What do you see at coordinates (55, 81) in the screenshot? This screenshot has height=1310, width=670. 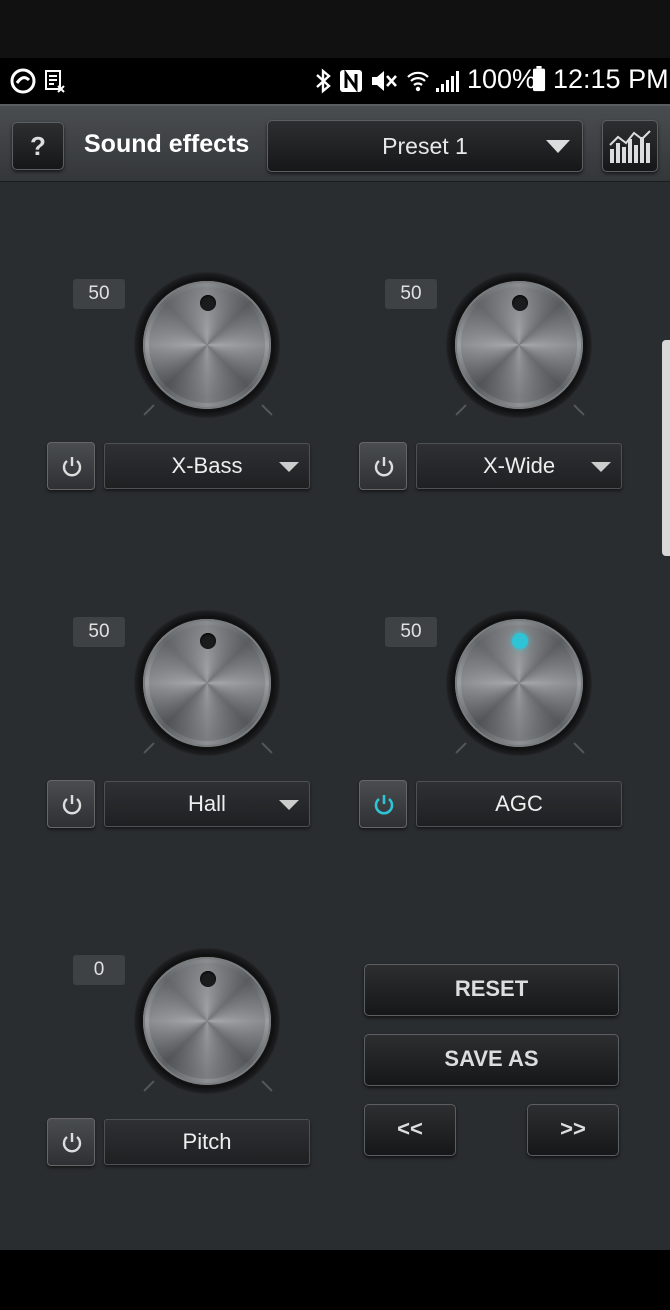 I see `screenshot-notification-icon` at bounding box center [55, 81].